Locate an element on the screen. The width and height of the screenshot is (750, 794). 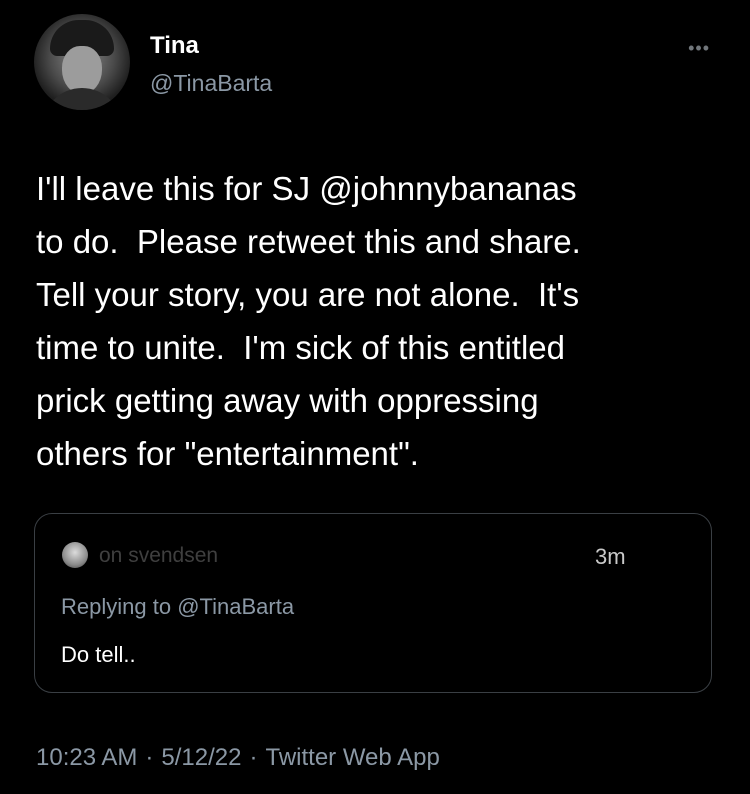
quoted-avatar is located at coordinates (75, 555).